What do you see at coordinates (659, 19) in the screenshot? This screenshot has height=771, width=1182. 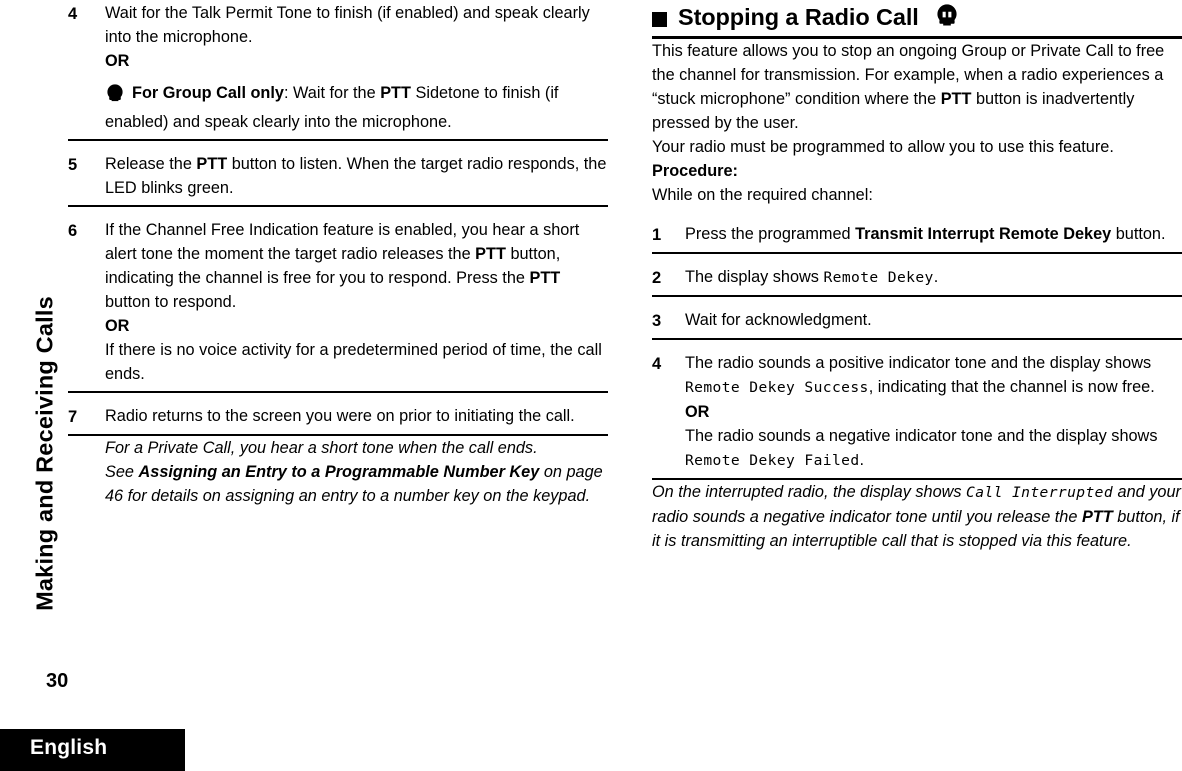 I see `filled-square-icon` at bounding box center [659, 19].